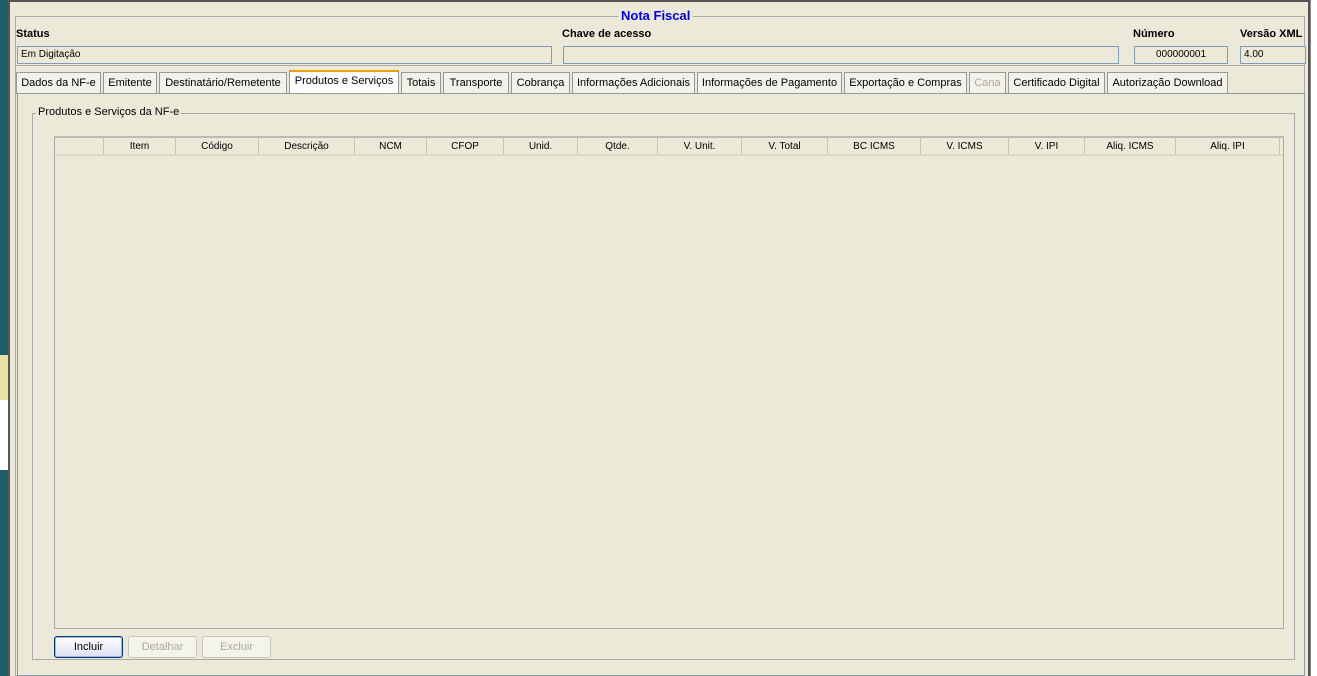 Image resolution: width=1317 pixels, height=676 pixels. What do you see at coordinates (4, 338) in the screenshot?
I see `desktop-background` at bounding box center [4, 338].